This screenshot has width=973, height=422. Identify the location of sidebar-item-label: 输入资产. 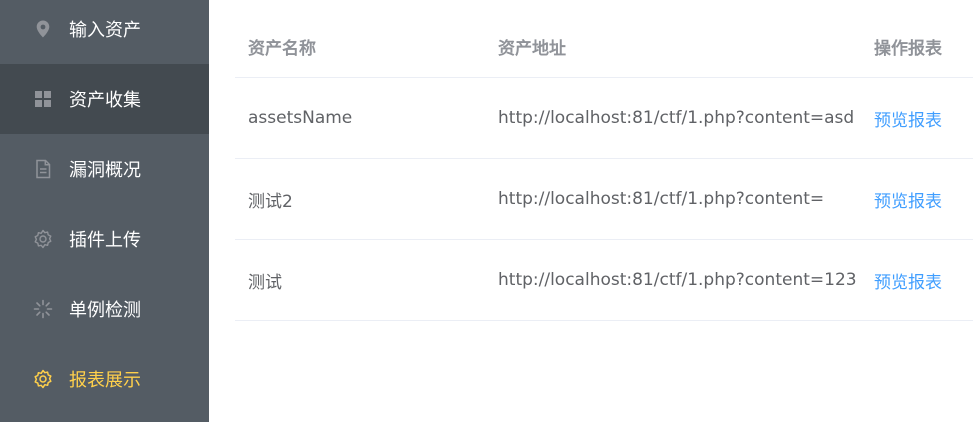
(105, 30).